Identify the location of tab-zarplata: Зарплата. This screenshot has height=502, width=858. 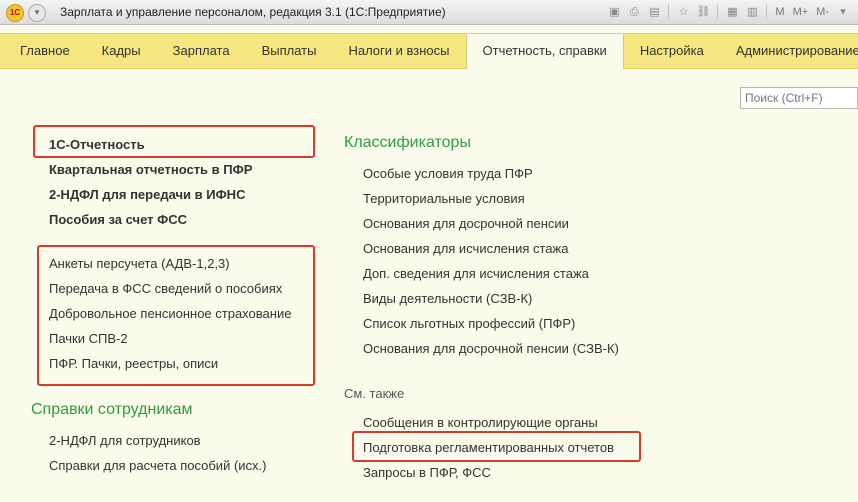
(201, 51).